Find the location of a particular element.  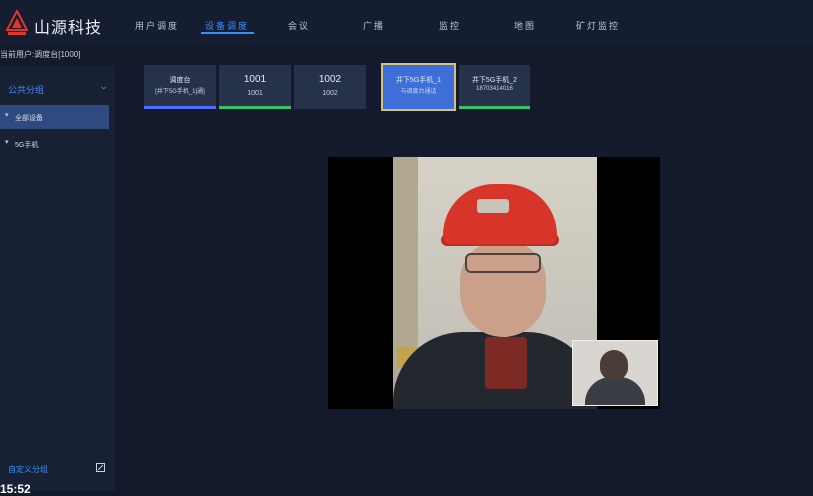

current-user-label: 当前用户:调度台[1000] is located at coordinates (40, 54).